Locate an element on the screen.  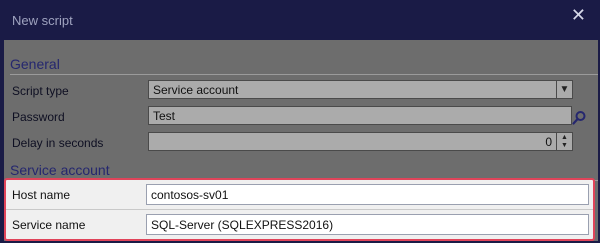
delay-label: Delay in seconds is located at coordinates (58, 143).